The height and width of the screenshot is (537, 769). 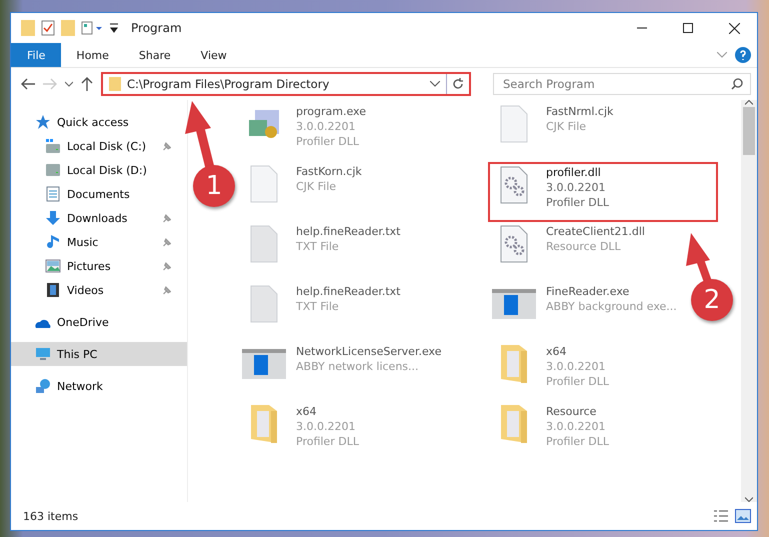 I want to click on maximize-icon, so click(x=688, y=28).